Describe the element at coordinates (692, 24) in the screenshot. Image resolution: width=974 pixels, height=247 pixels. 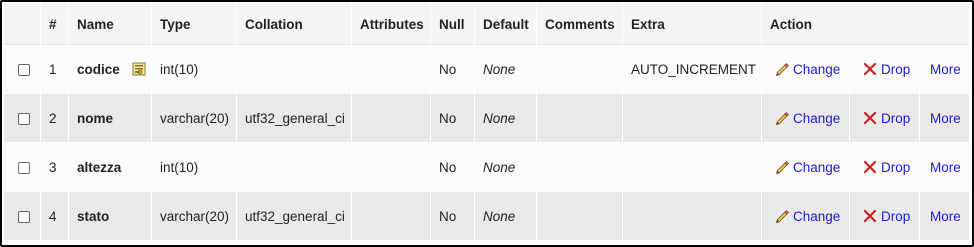
I see `header-extra: Extra` at that location.